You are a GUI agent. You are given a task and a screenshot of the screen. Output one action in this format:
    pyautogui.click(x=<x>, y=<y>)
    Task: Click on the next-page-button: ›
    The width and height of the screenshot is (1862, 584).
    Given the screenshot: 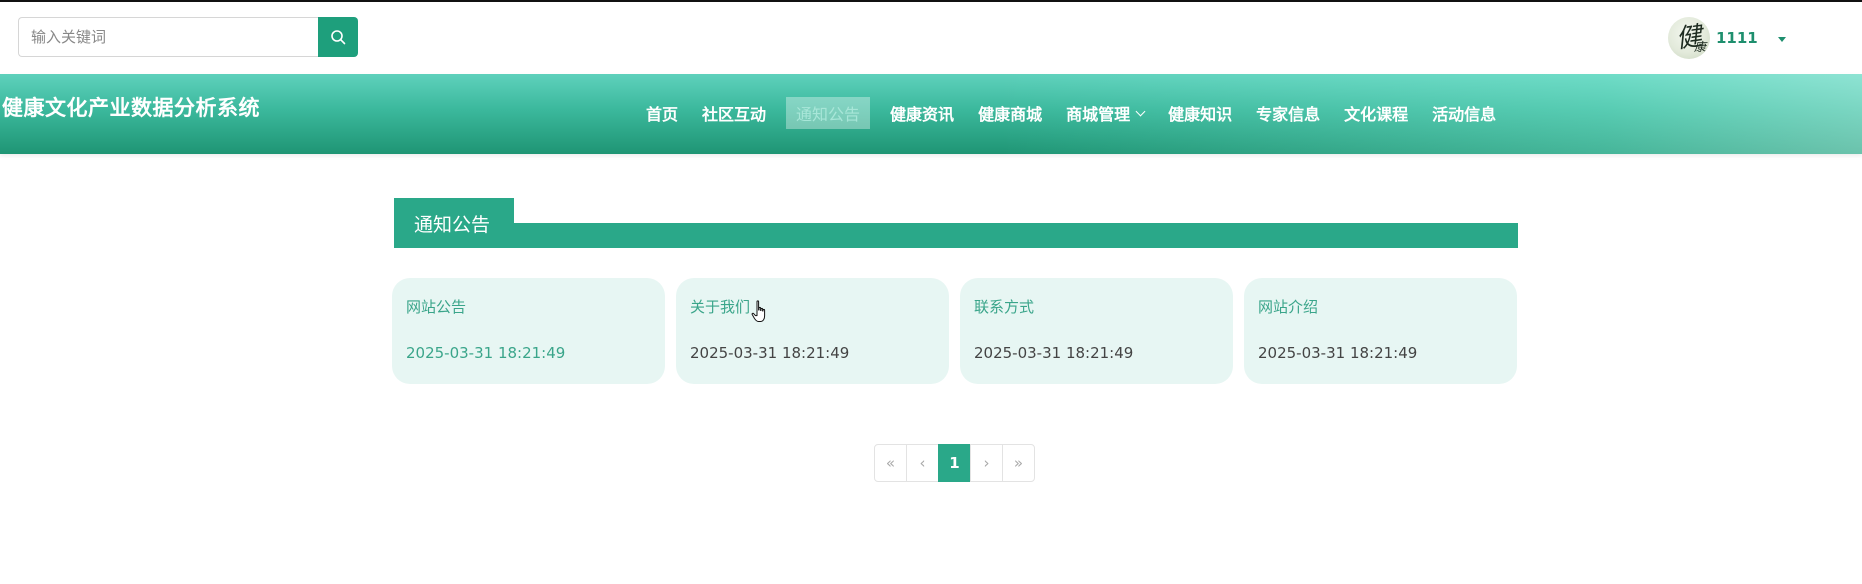 What is the action you would take?
    pyautogui.click(x=986, y=463)
    